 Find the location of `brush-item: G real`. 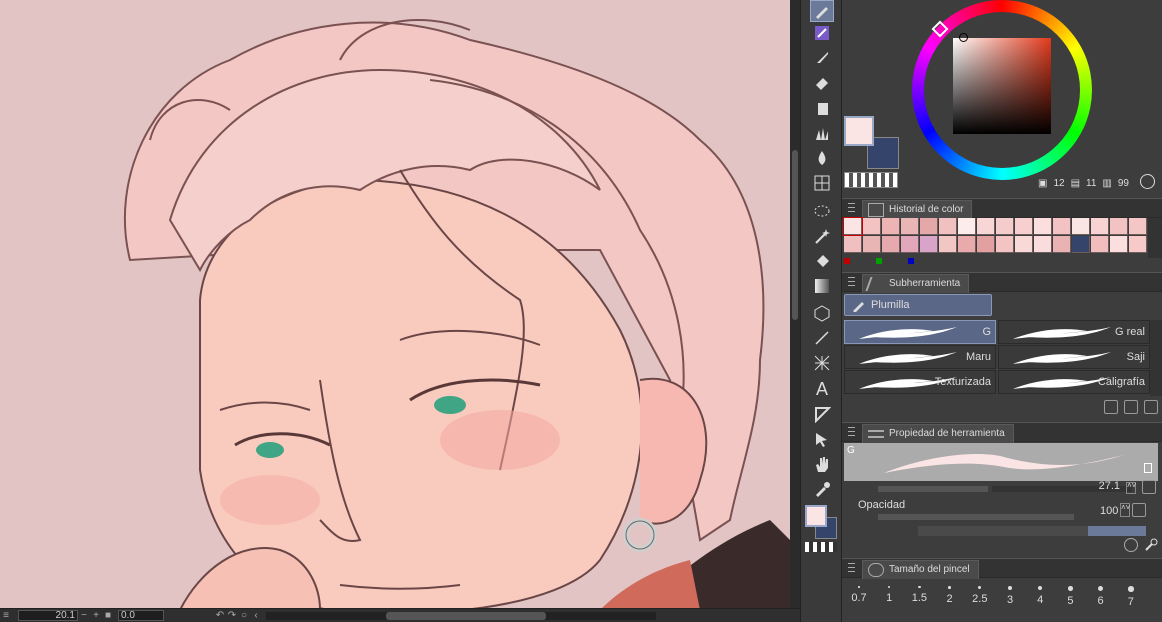

brush-item: G real is located at coordinates (1074, 332).